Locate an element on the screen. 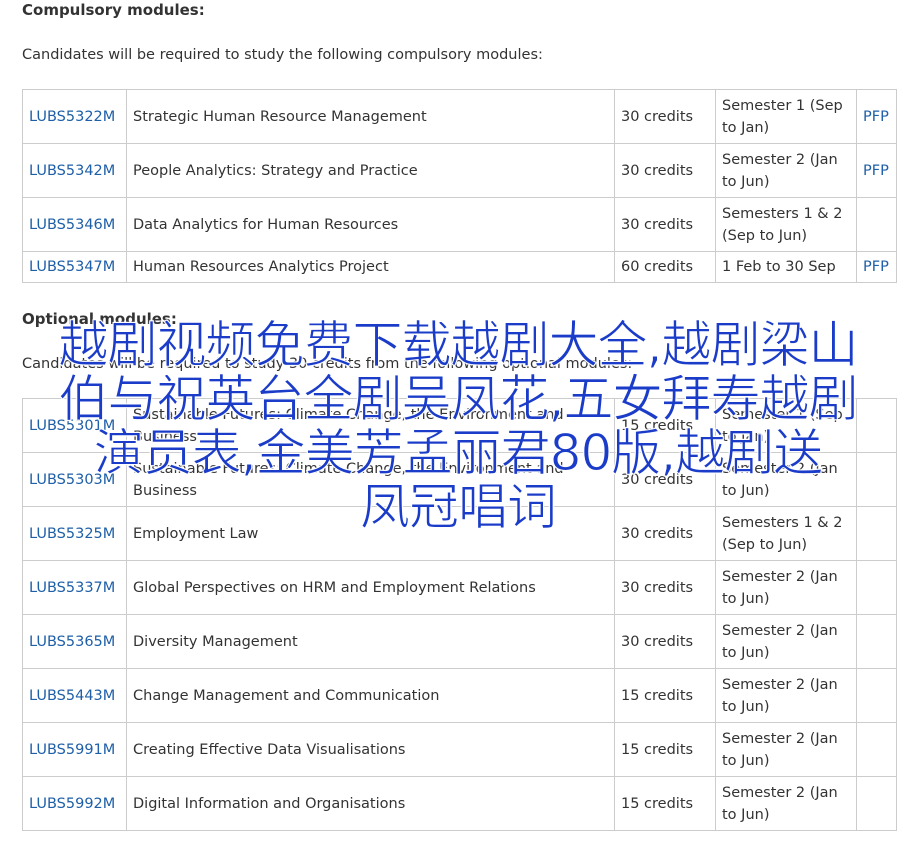 The height and width of the screenshot is (845, 916). optional-heading: Optional modules: is located at coordinates (99, 319).